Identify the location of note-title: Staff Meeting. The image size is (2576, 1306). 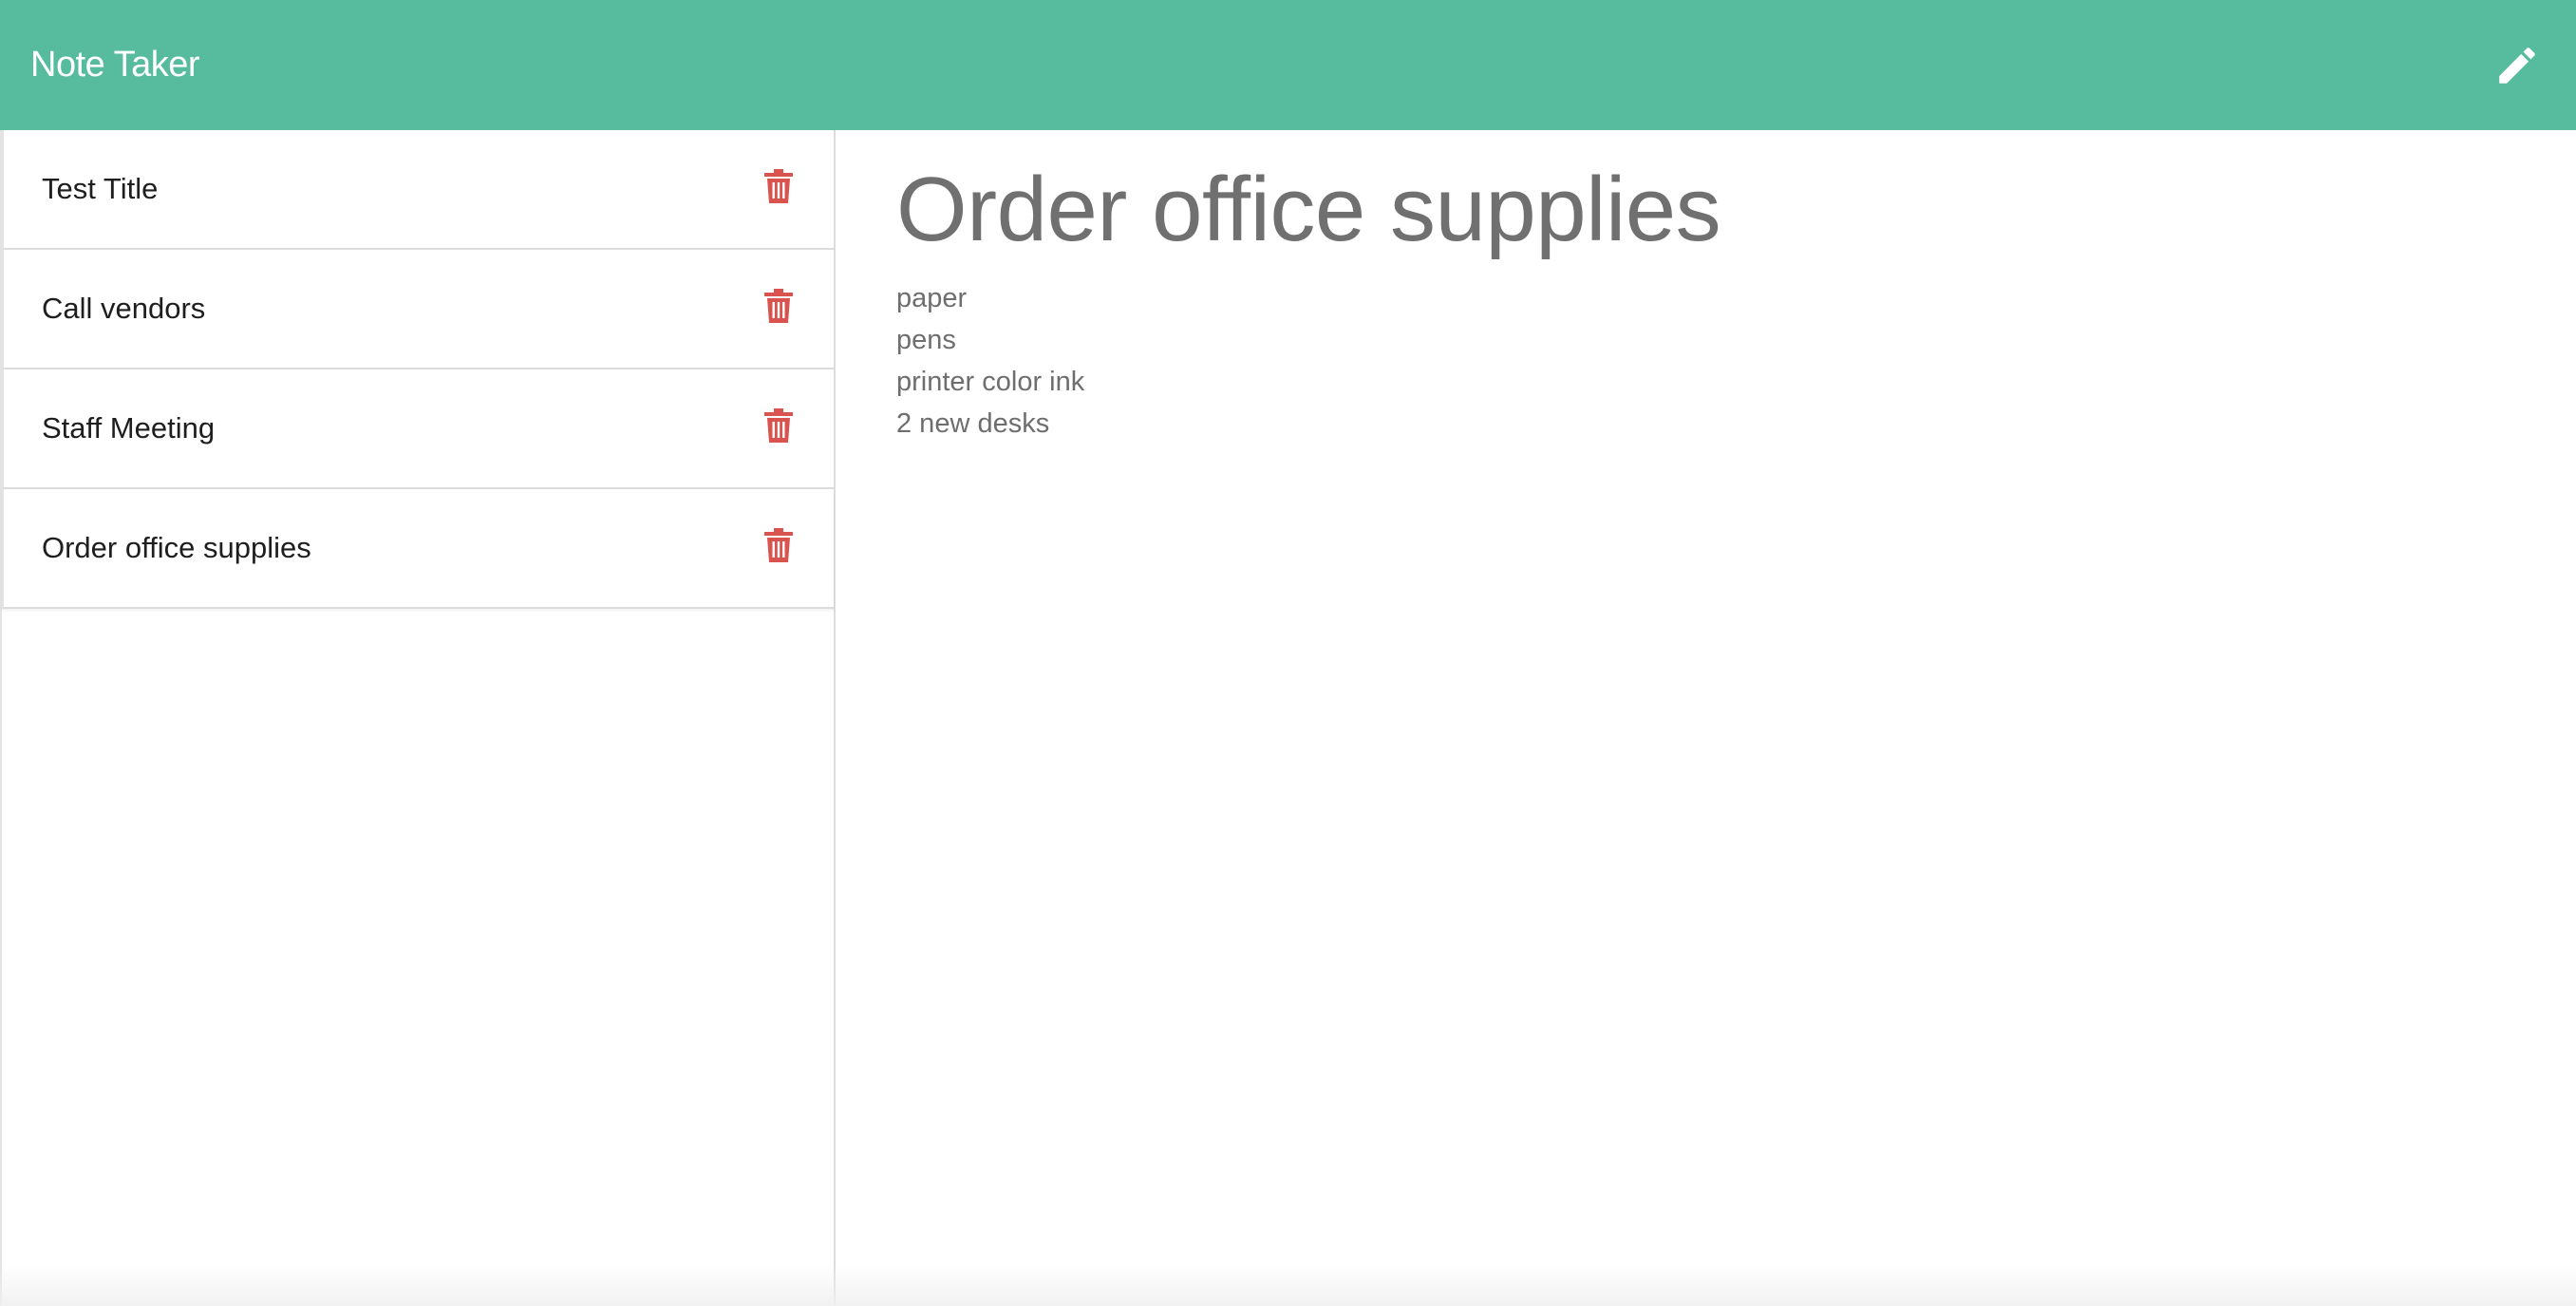
(128, 428).